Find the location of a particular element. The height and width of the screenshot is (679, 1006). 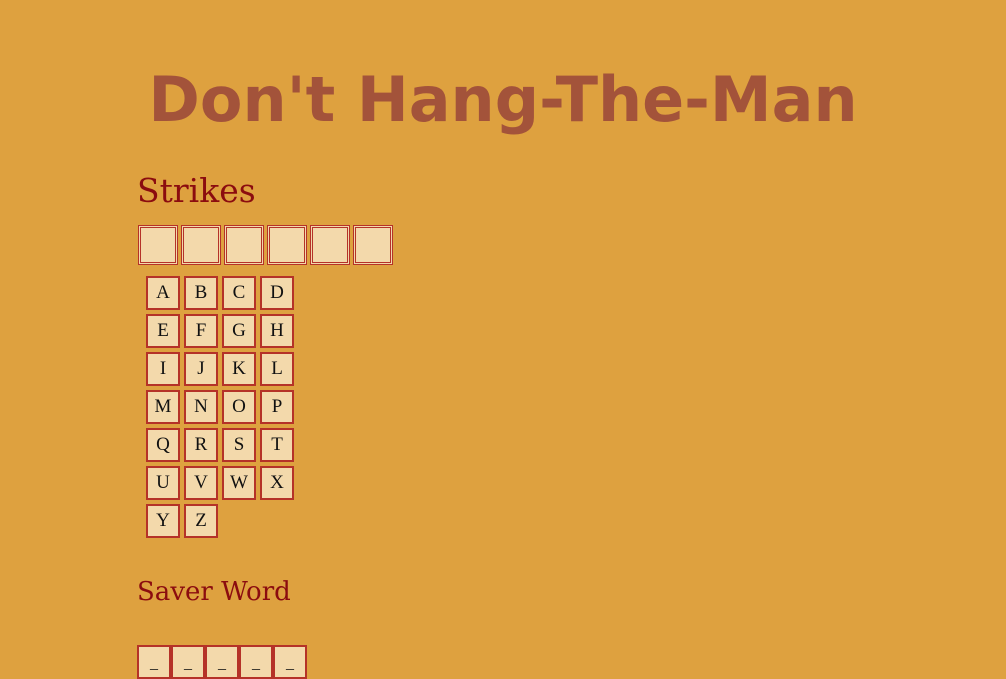

strikes-heading: Strikes is located at coordinates (196, 190).